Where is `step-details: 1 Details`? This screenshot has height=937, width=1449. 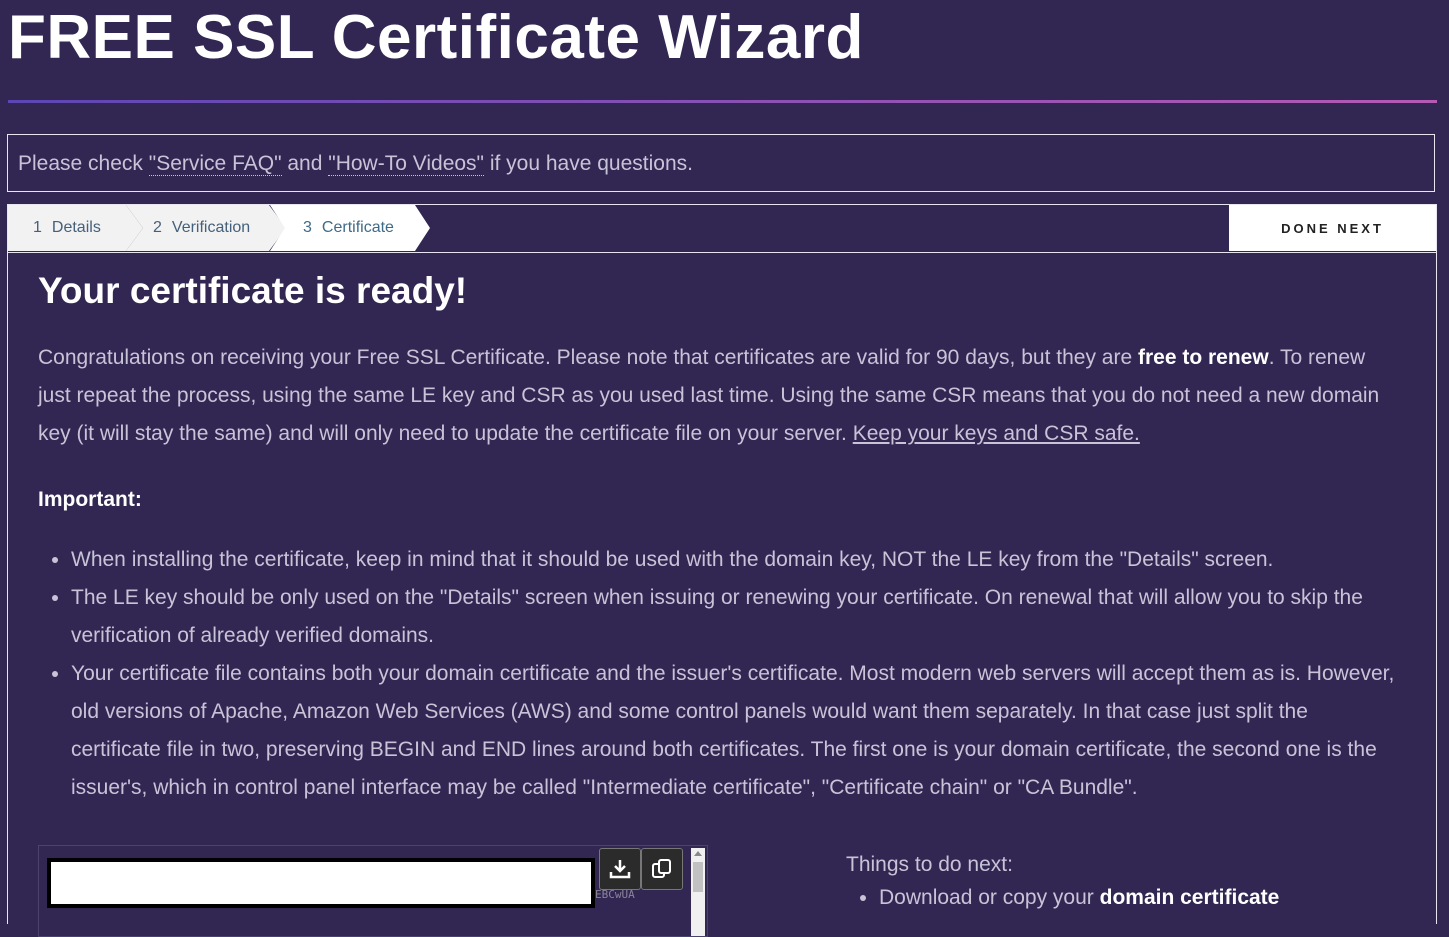
step-details: 1 Details is located at coordinates (75, 228).